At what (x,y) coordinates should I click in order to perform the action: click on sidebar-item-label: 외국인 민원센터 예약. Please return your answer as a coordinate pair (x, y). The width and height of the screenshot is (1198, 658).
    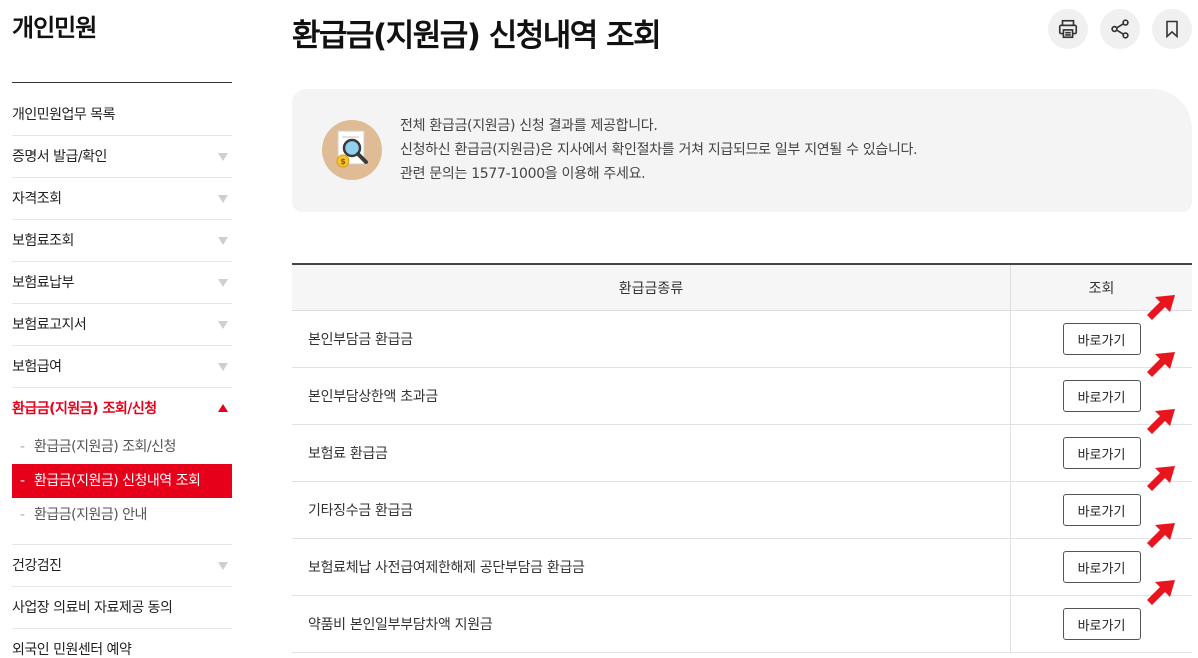
    Looking at the image, I should click on (72, 650).